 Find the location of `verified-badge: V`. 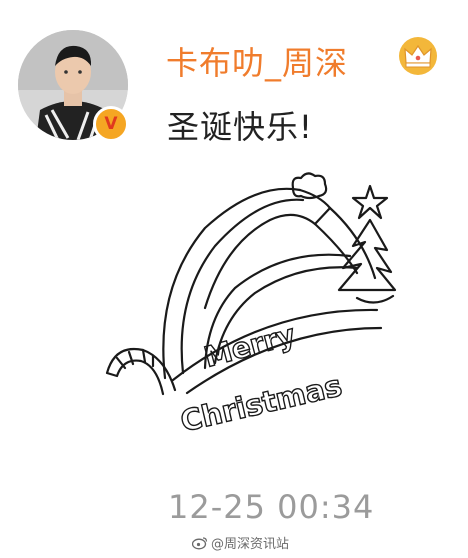

verified-badge: V is located at coordinates (111, 124).